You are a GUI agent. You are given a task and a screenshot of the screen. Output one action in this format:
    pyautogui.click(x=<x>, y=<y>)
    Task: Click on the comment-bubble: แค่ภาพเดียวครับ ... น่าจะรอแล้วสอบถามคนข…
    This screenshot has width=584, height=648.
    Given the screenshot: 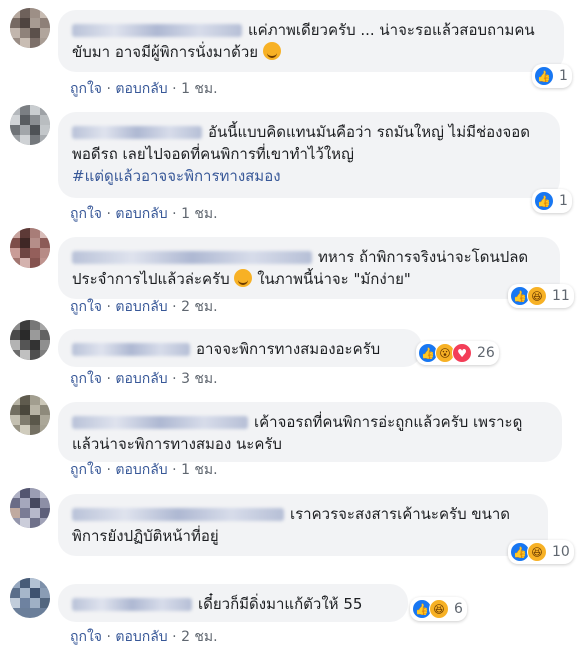 What is the action you would take?
    pyautogui.click(x=311, y=41)
    